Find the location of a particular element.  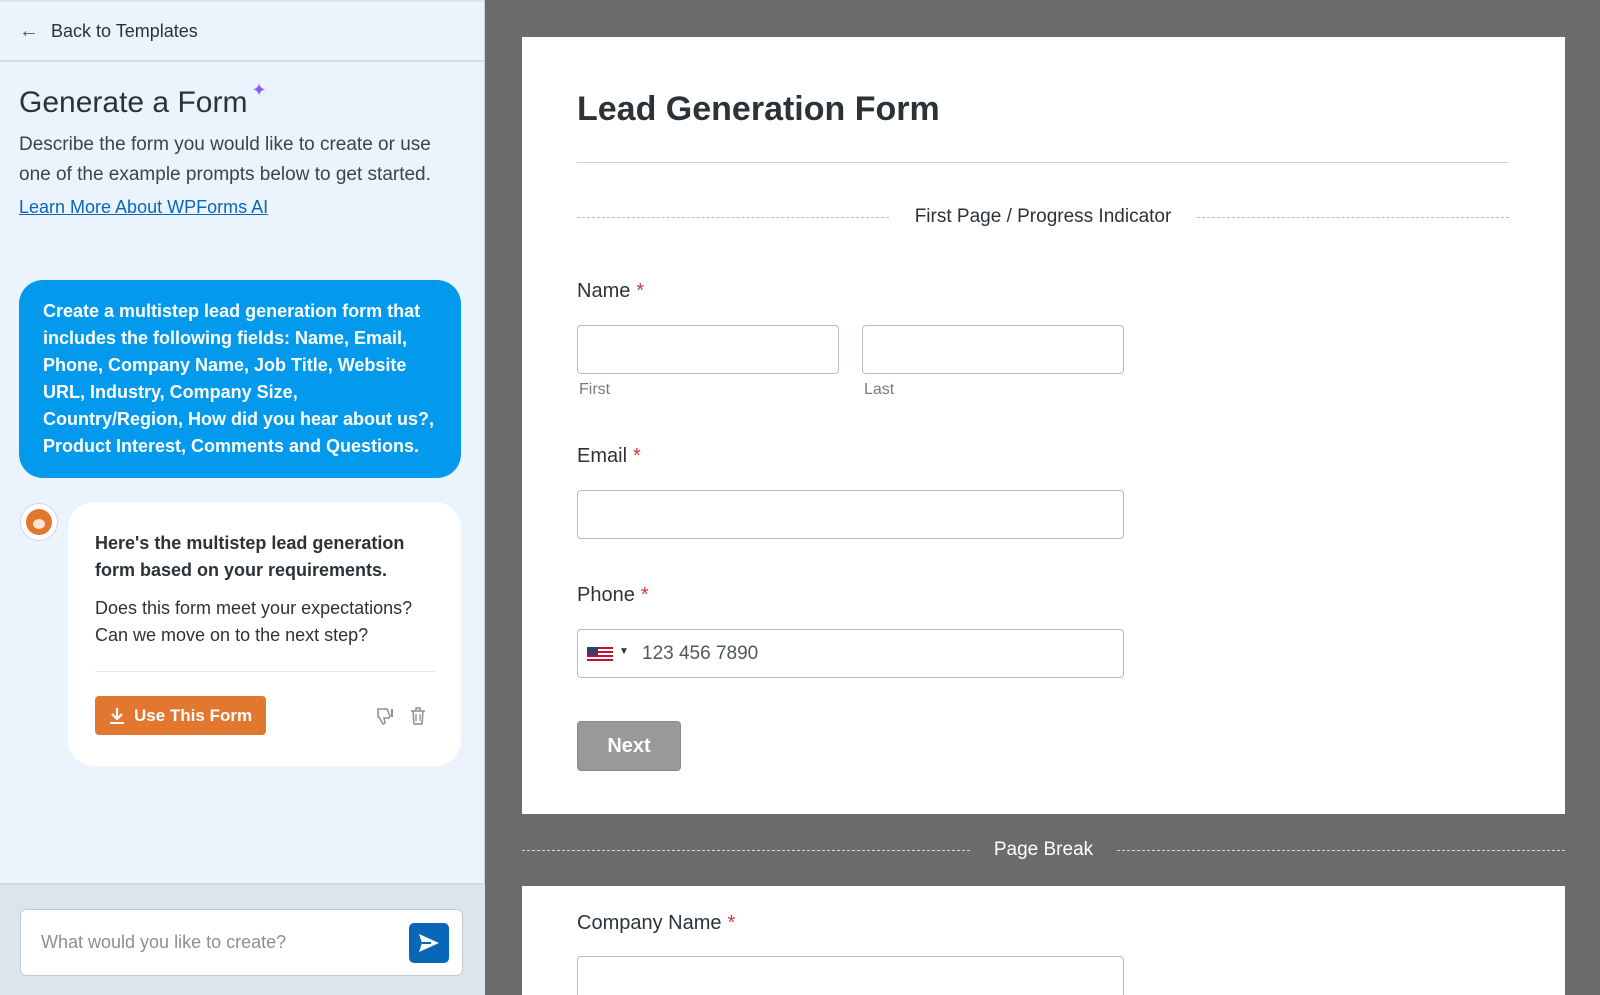

page-break-label: Page Break is located at coordinates (1043, 849).